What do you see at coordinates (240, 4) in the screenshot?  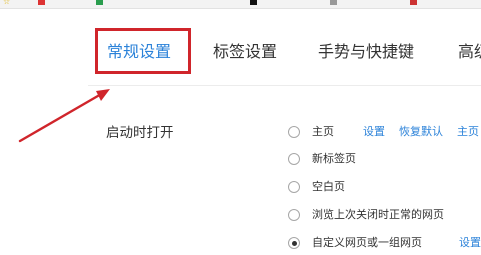 I see `bookmark-bar: ☆` at bounding box center [240, 4].